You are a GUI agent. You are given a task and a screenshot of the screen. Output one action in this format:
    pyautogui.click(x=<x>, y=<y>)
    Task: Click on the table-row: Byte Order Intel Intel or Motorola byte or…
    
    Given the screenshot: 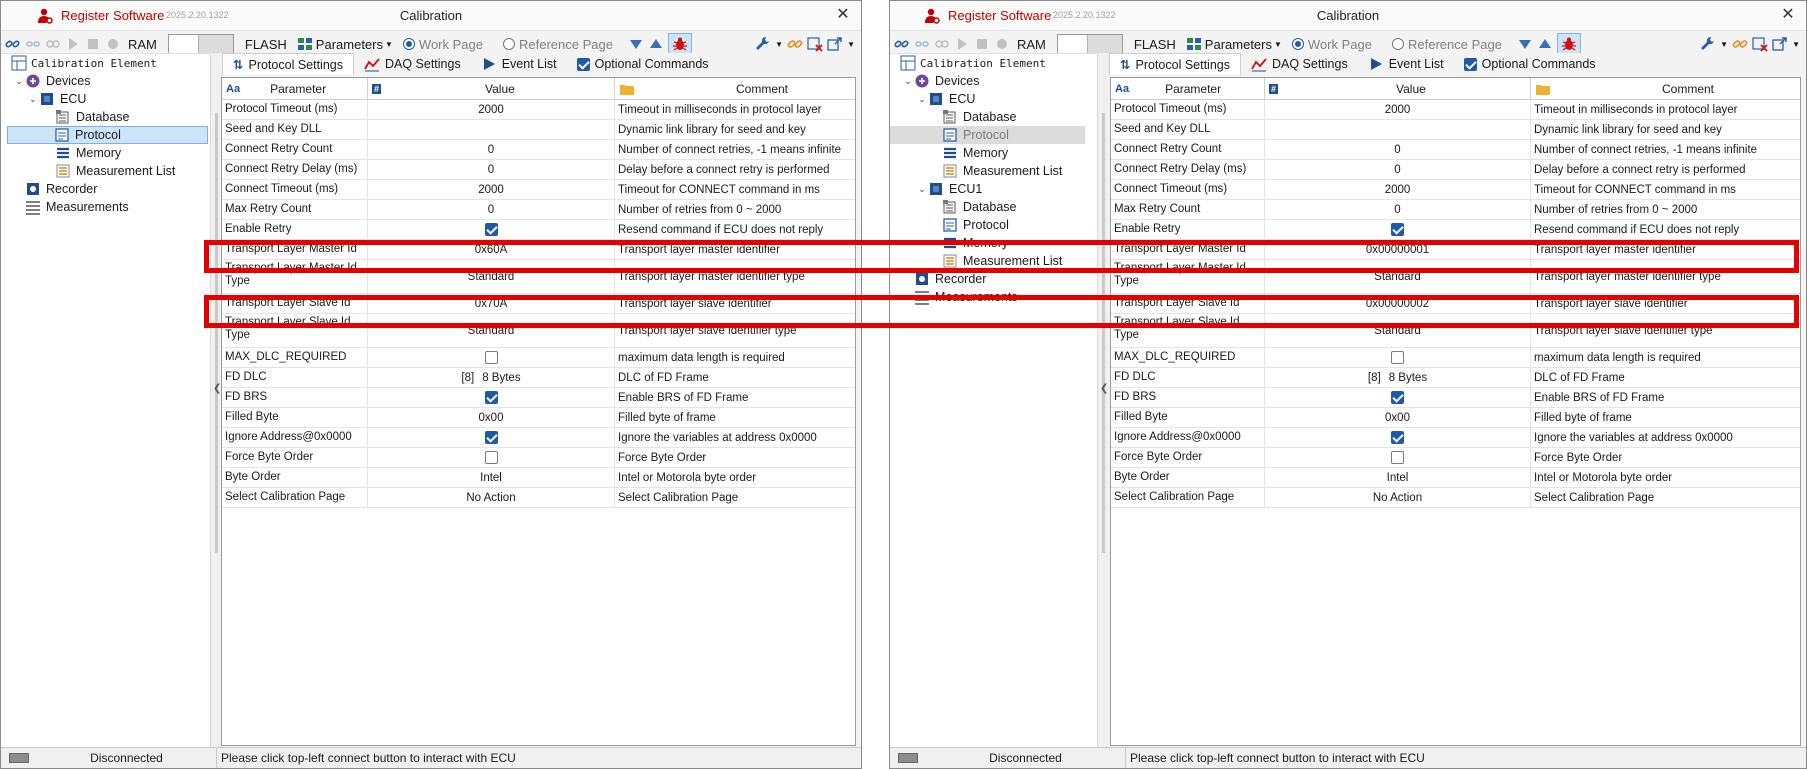 What is the action you would take?
    pyautogui.click(x=538, y=478)
    